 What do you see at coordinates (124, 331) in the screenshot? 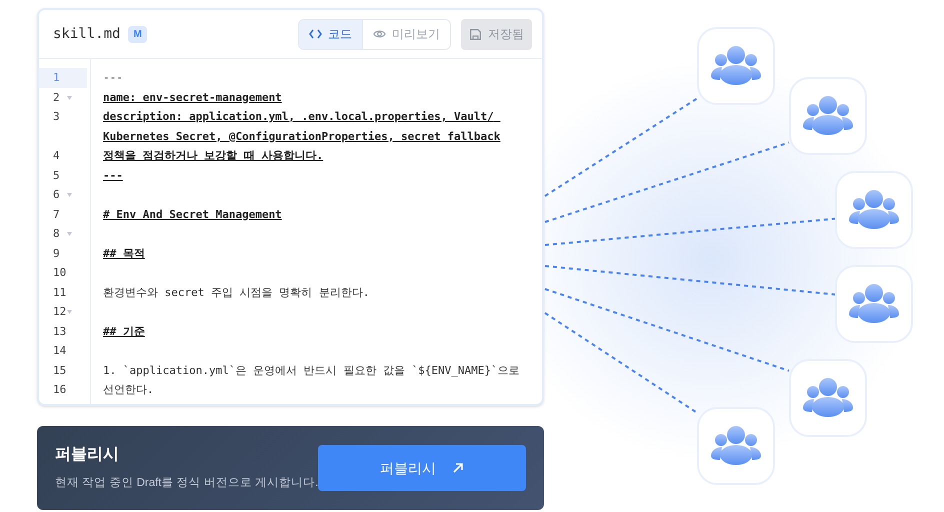
I see `heading-line: ## 기준` at bounding box center [124, 331].